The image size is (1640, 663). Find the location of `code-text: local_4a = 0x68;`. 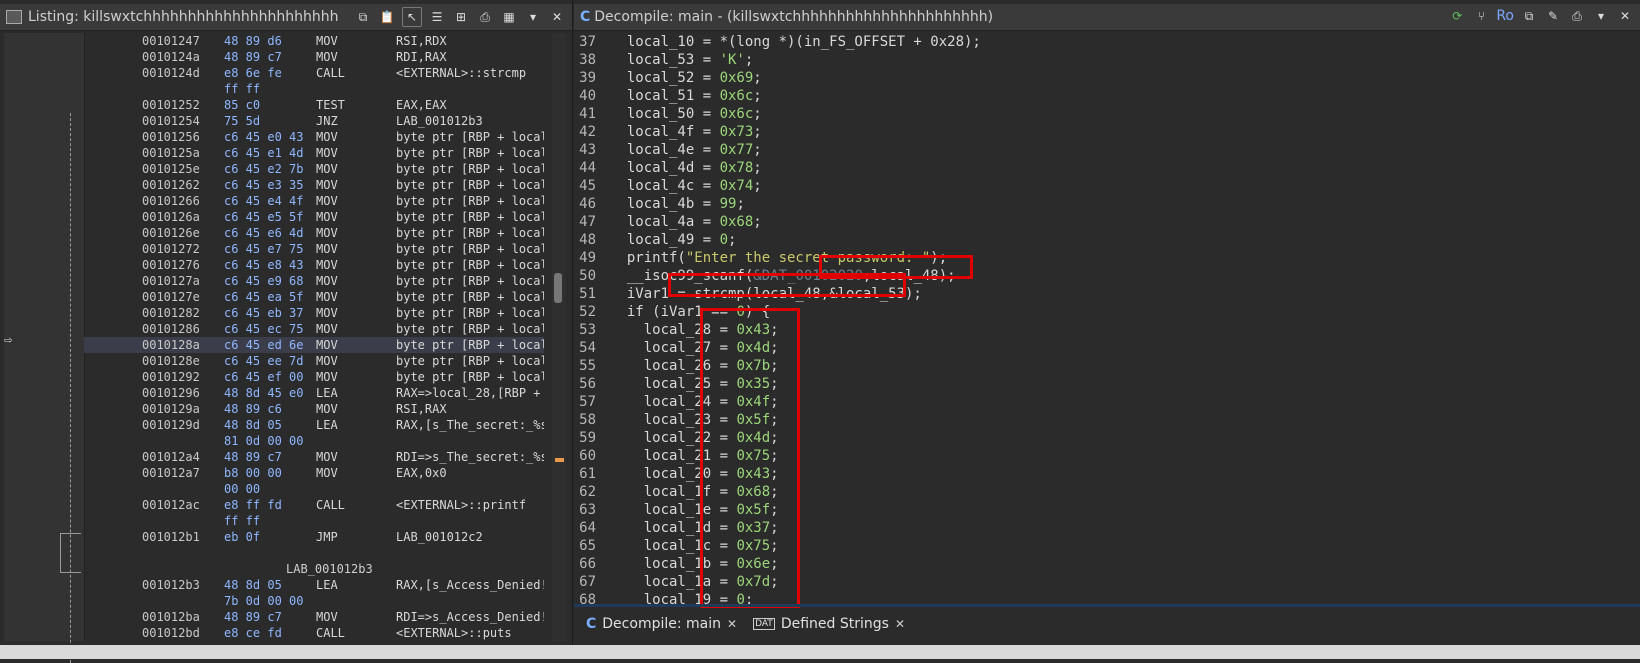

code-text: local_4a = 0x68; is located at coordinates (686, 222).